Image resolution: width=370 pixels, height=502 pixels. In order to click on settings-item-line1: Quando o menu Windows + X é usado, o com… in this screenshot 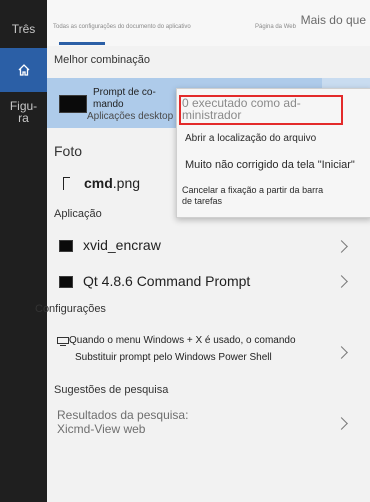, I will do `click(182, 340)`.